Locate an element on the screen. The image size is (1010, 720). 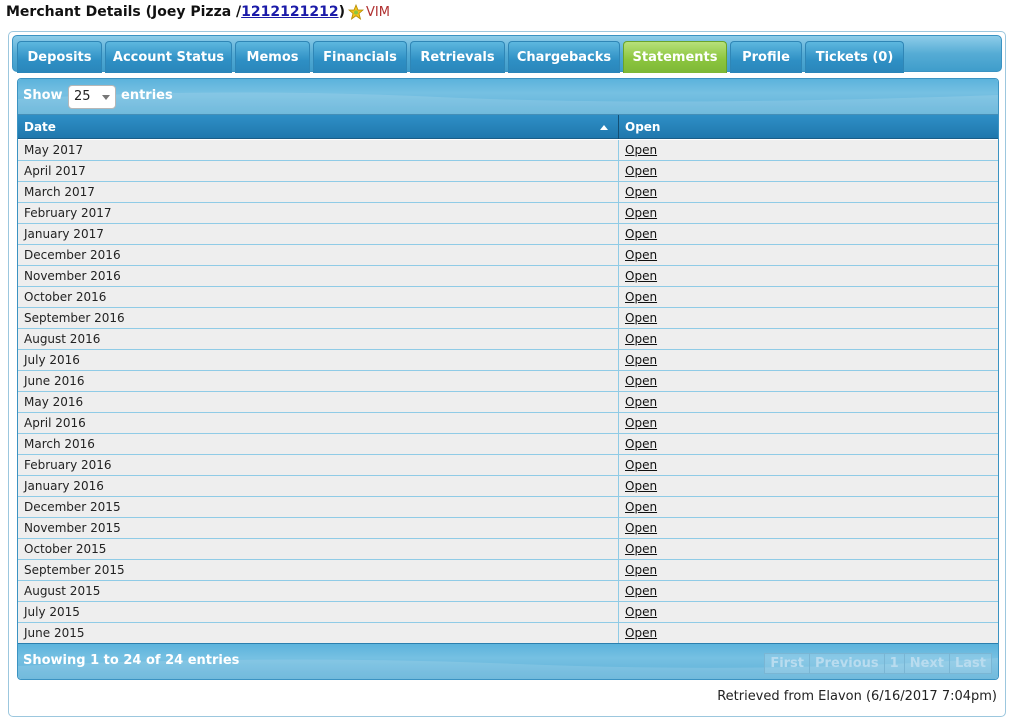
table-row: June 2016 Open is located at coordinates (508, 381).